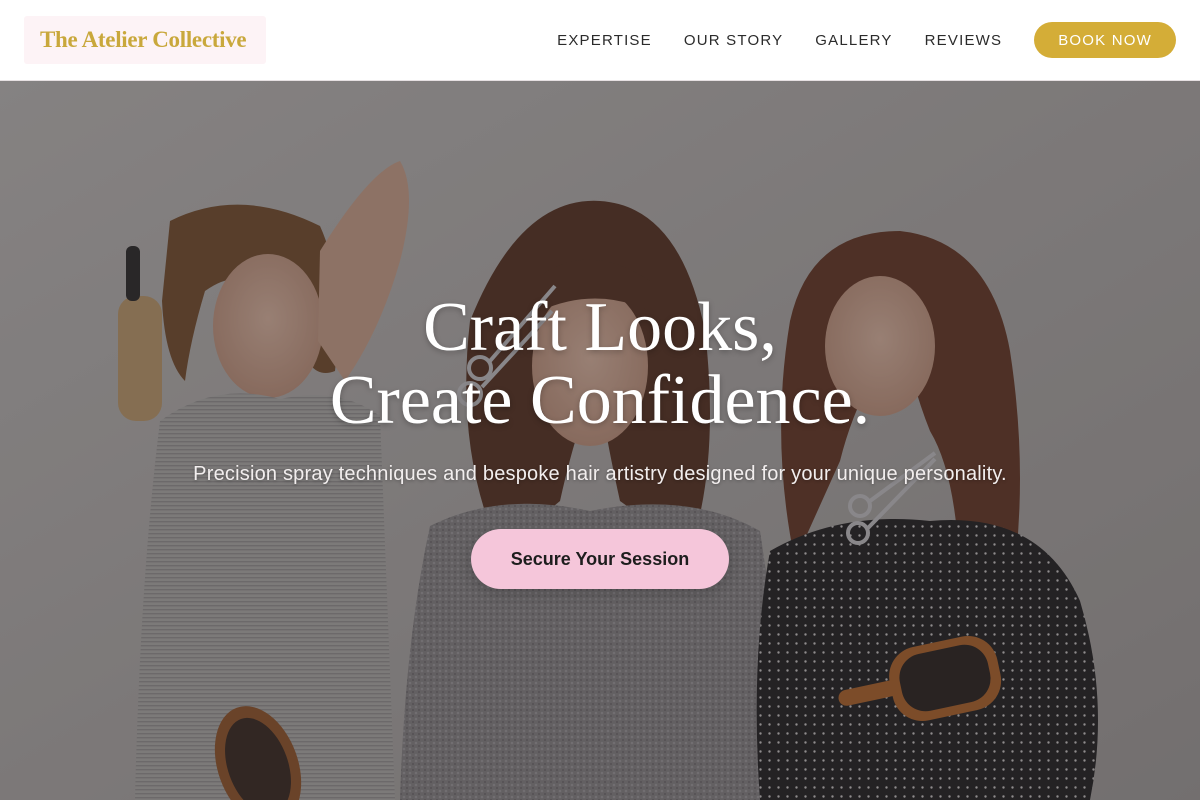 The width and height of the screenshot is (1200, 800). What do you see at coordinates (600, 559) in the screenshot?
I see `secure-session-button: Secure Your Session` at bounding box center [600, 559].